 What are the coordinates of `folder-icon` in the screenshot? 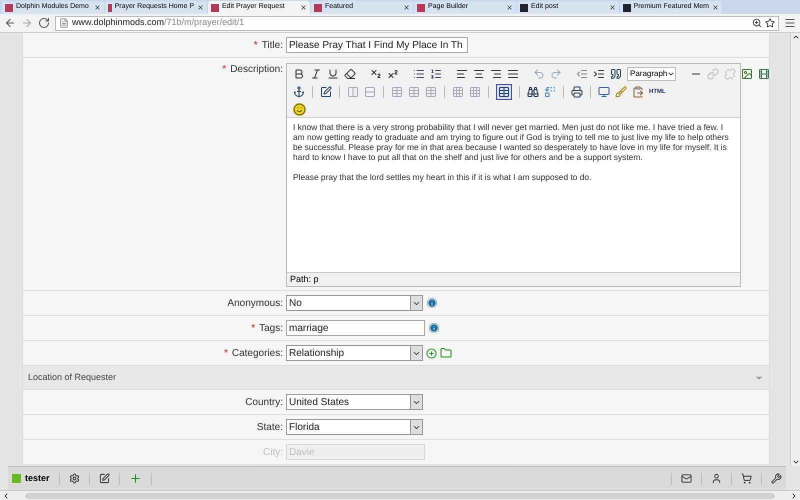 It's located at (446, 353).